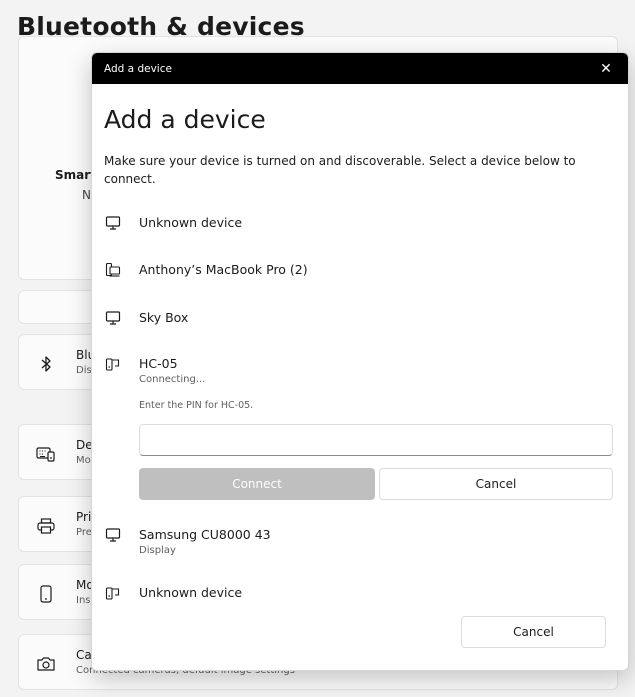  Describe the element at coordinates (84, 655) in the screenshot. I see `settings-row-title: Ca` at that location.